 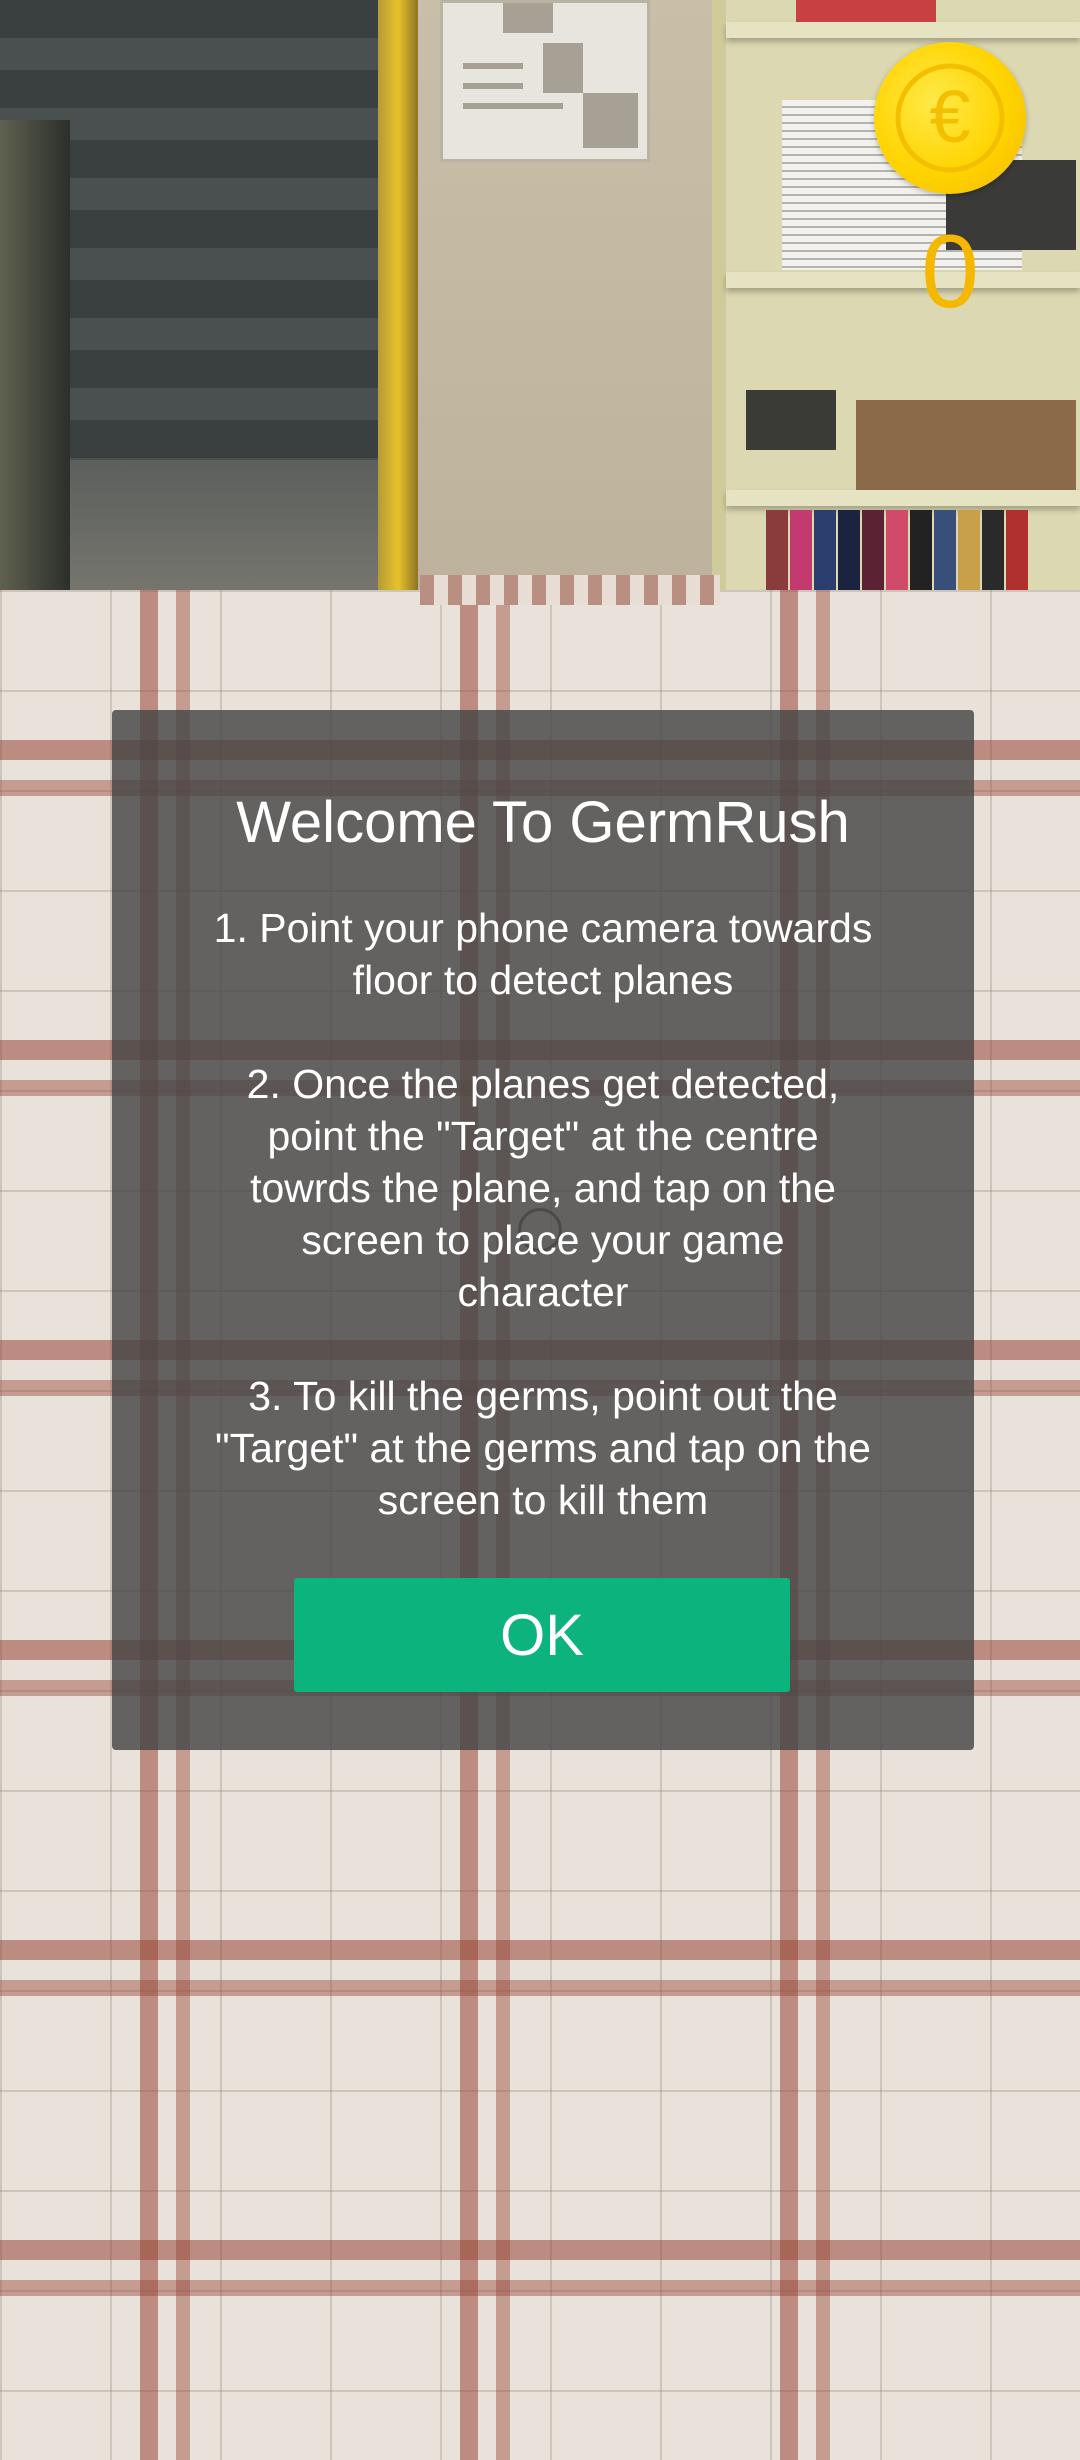 What do you see at coordinates (230, 530) in the screenshot?
I see `stair-landing` at bounding box center [230, 530].